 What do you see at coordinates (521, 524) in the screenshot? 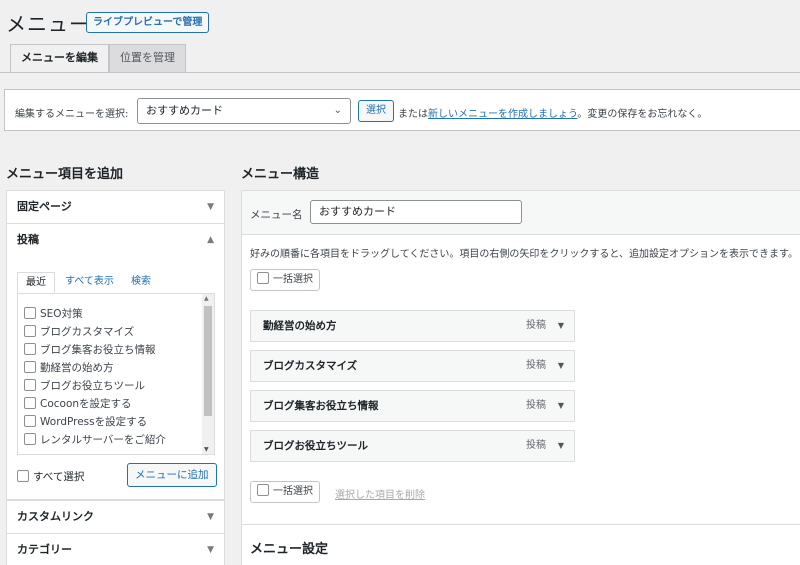
I see `settings-divider` at bounding box center [521, 524].